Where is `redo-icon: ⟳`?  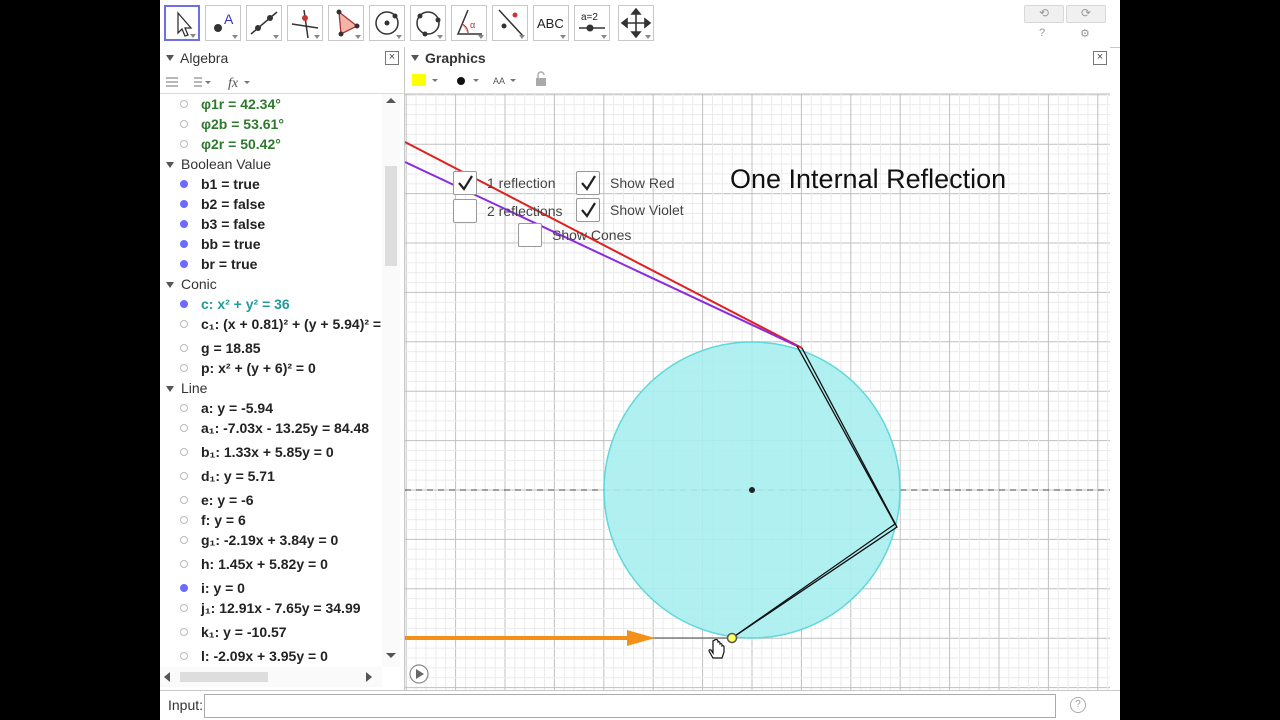
redo-icon: ⟳ is located at coordinates (1086, 13).